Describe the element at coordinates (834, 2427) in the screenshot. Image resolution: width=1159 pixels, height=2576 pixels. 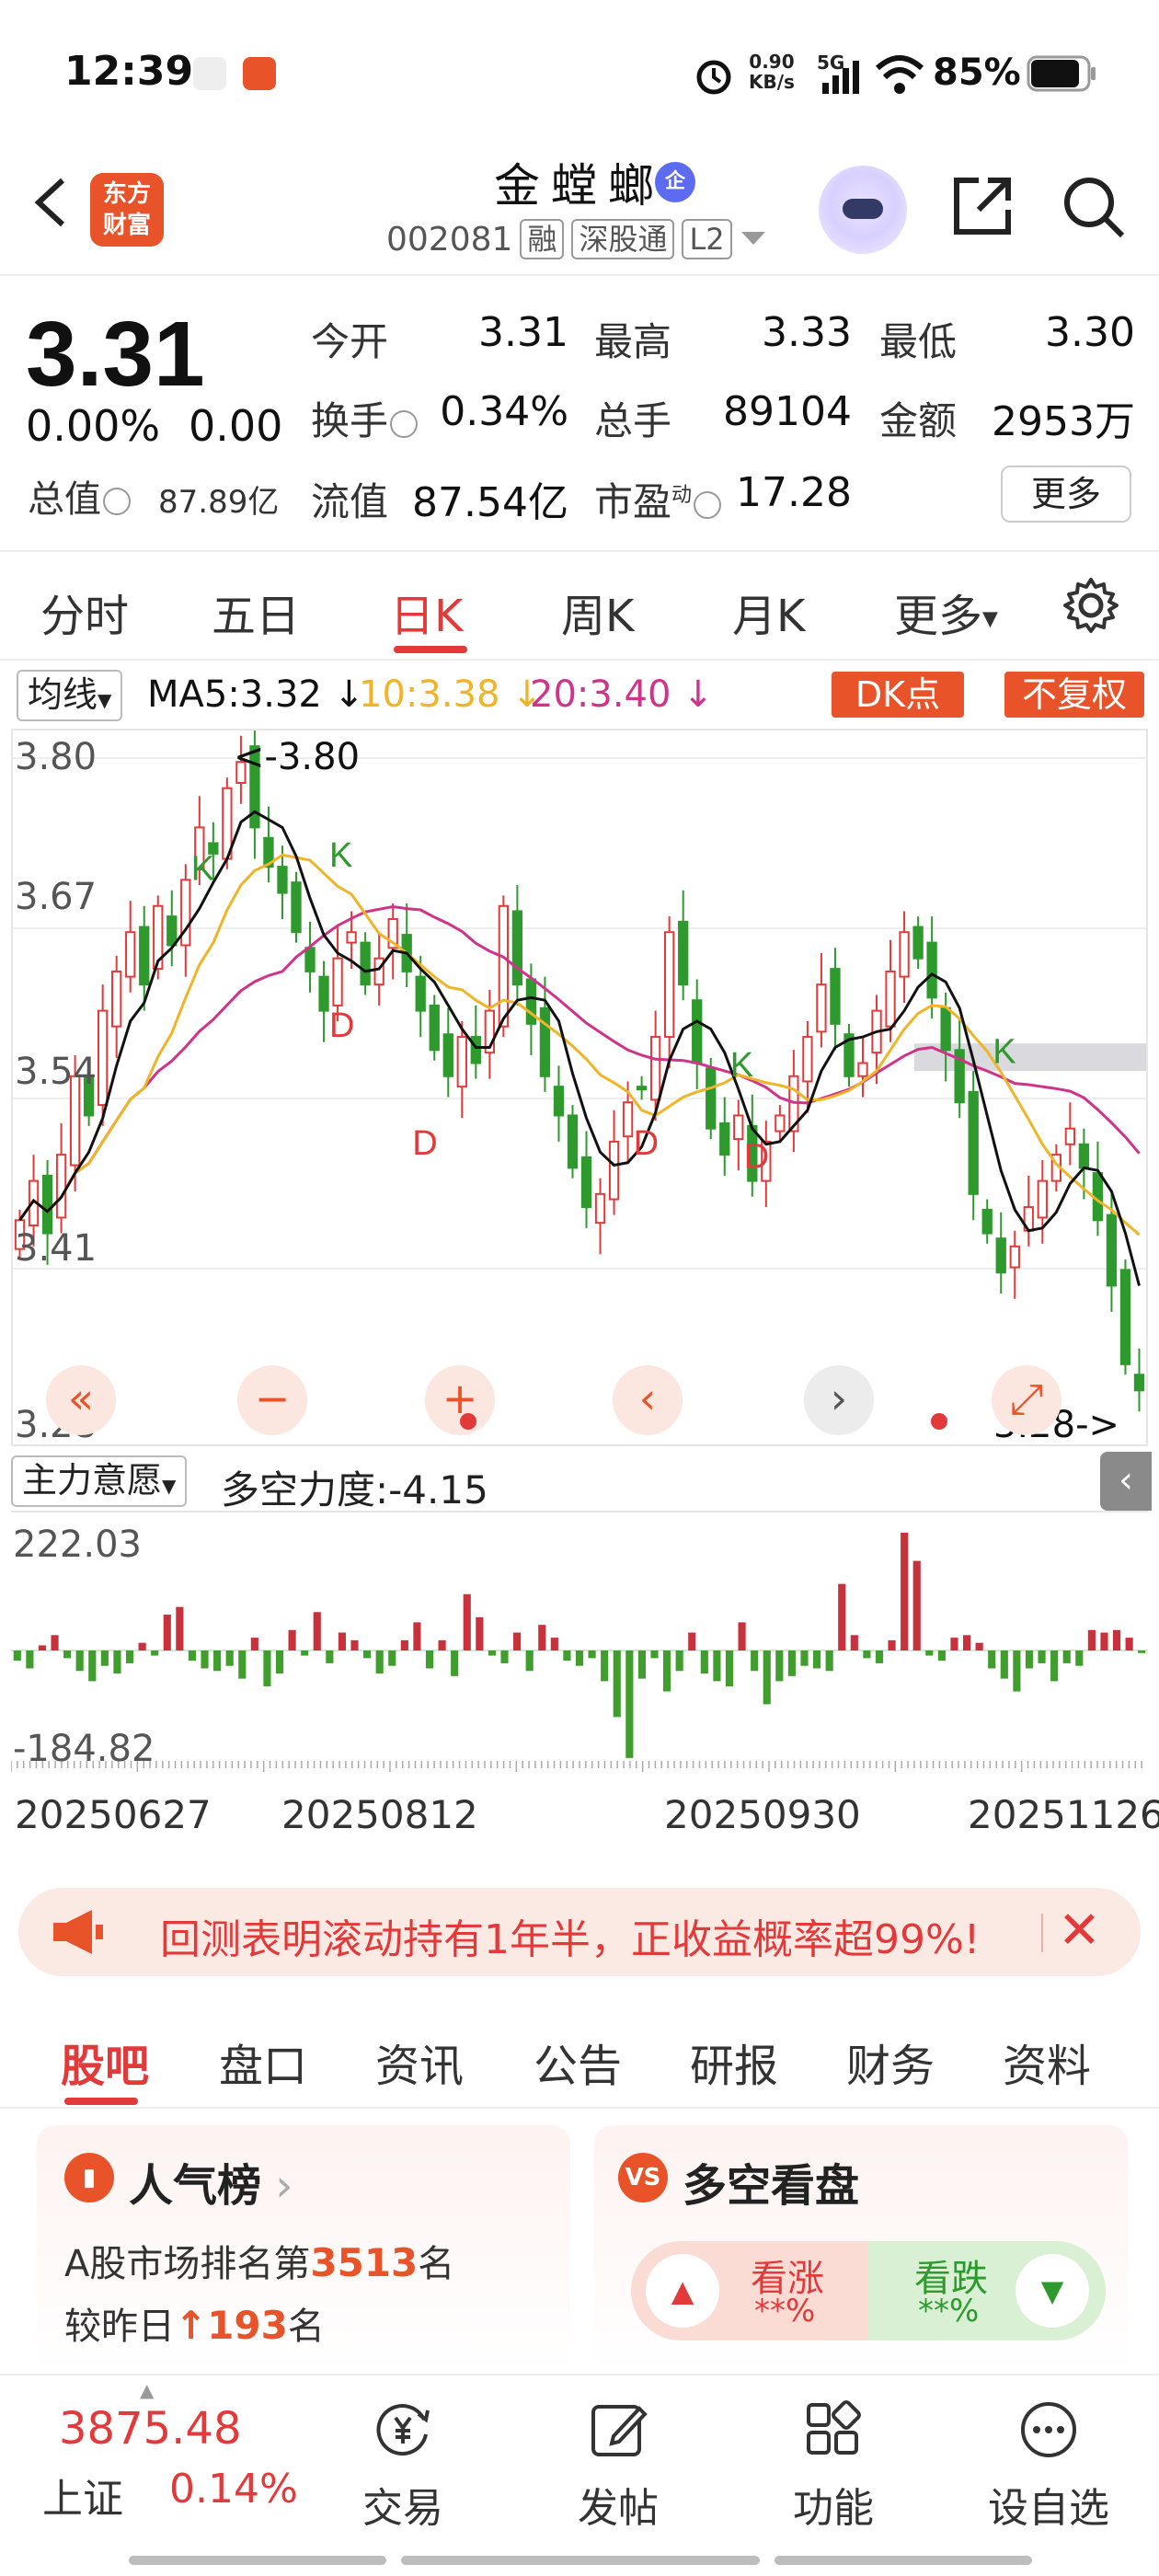
I see `grid-icon` at that location.